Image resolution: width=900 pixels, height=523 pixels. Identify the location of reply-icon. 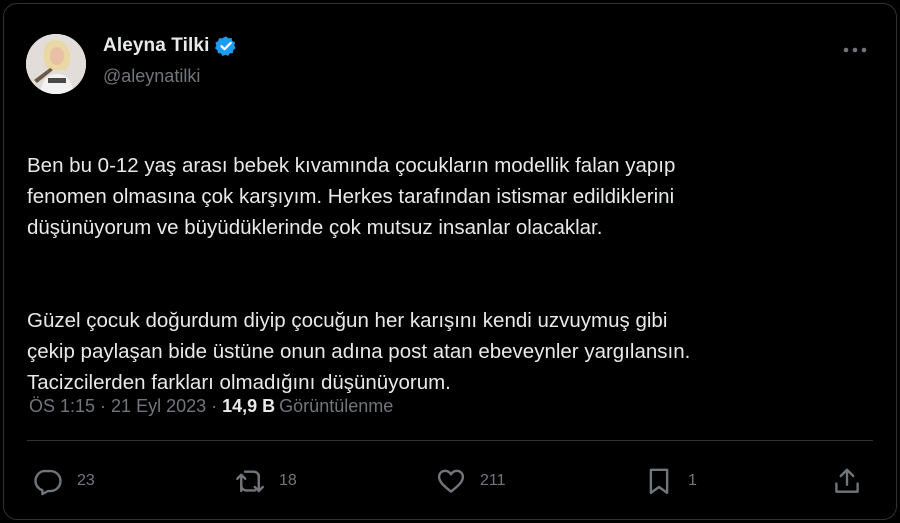
(48, 481).